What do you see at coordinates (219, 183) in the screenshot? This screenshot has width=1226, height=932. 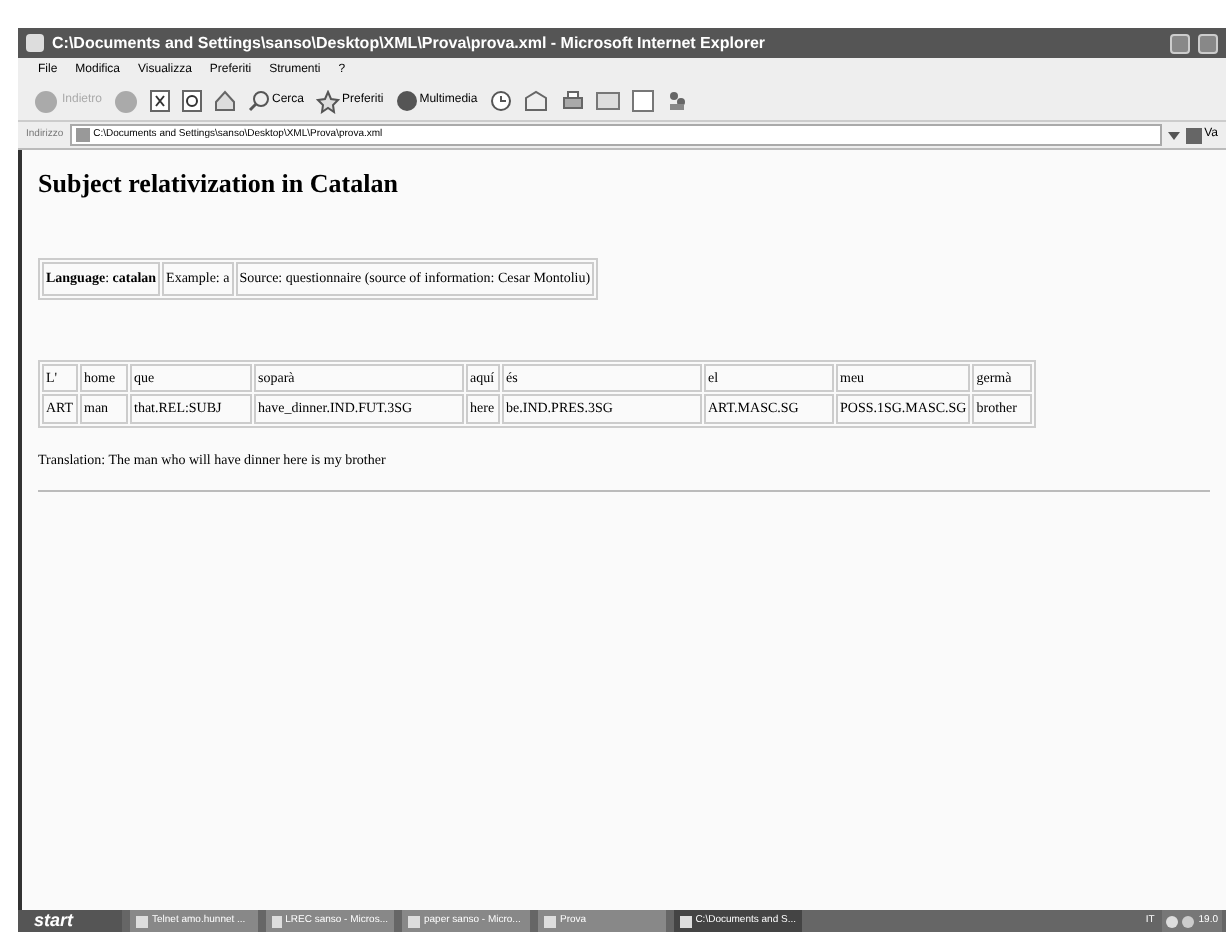 I see `page-heading: Subject relativization in Catalan` at bounding box center [219, 183].